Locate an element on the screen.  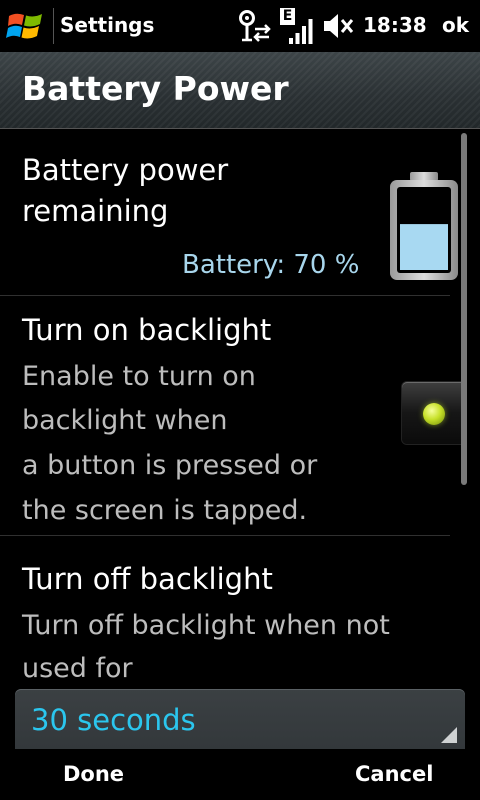
scrollbar-thumb is located at coordinates (464, 309).